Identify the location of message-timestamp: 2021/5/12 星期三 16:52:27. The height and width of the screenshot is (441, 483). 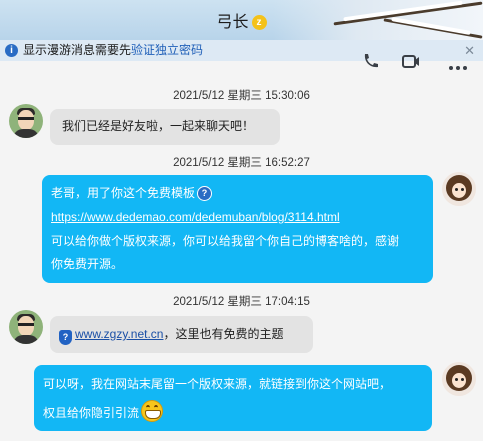
(241, 163).